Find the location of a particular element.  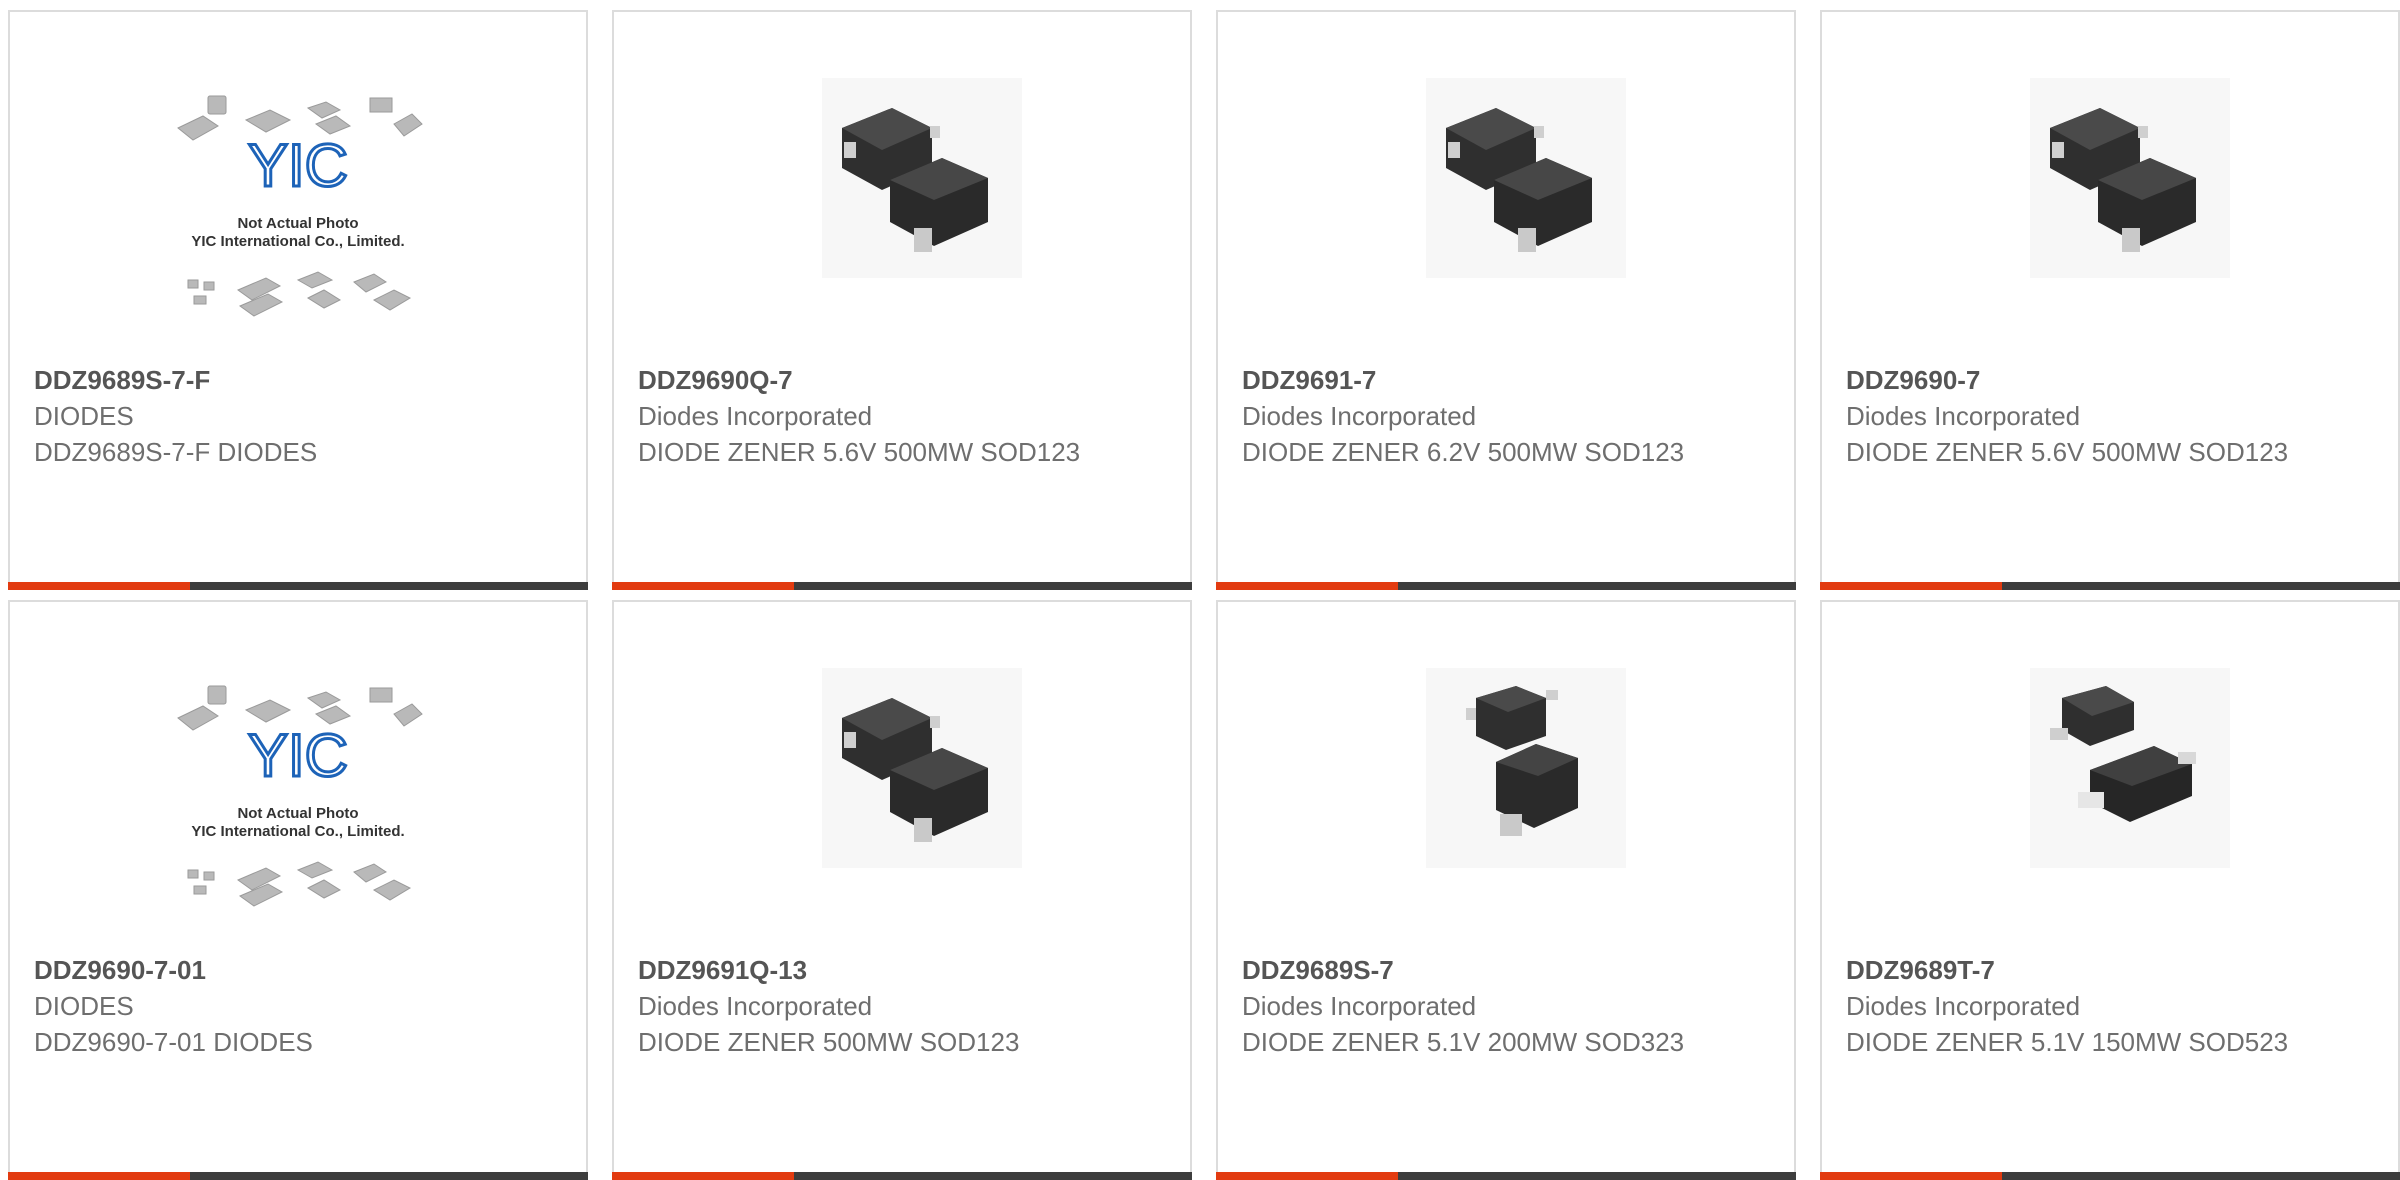

description: DDZ9689S-7-F DIODES is located at coordinates (176, 452).